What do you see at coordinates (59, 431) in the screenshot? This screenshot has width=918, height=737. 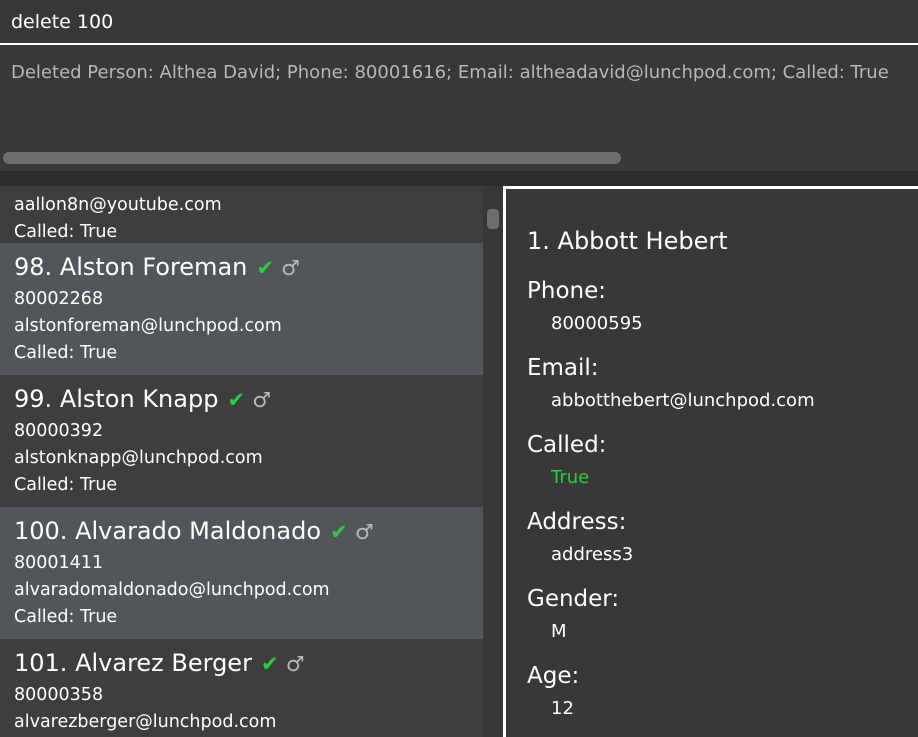 I see `person-phone: 80000392` at bounding box center [59, 431].